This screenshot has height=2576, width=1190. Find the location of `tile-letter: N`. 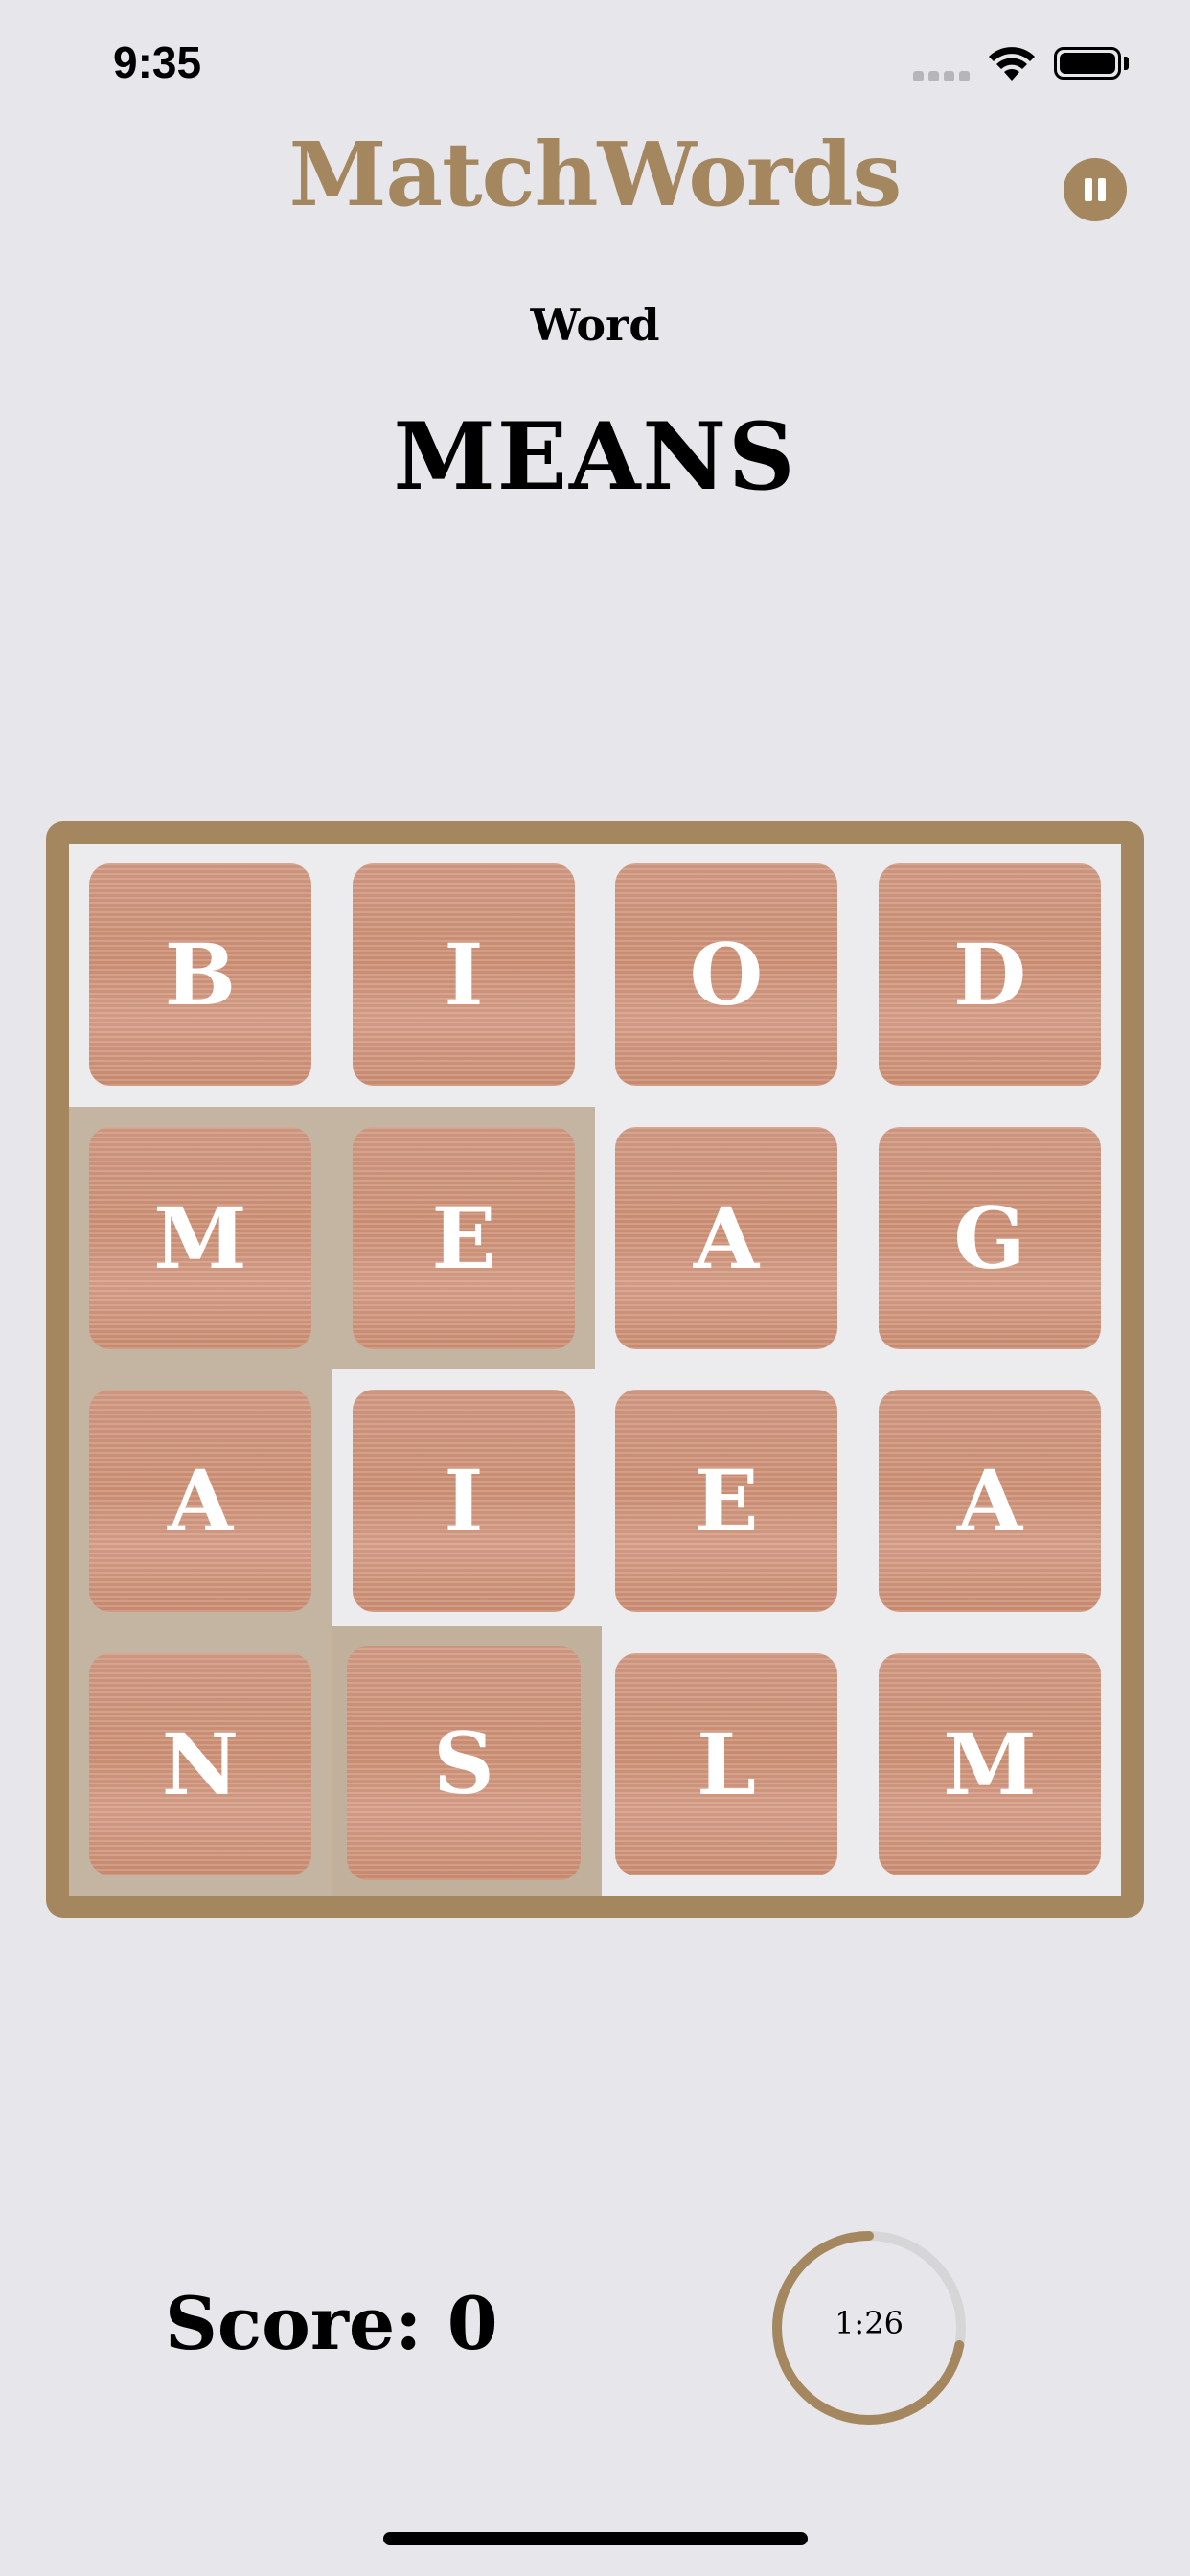

tile-letter: N is located at coordinates (201, 1764).